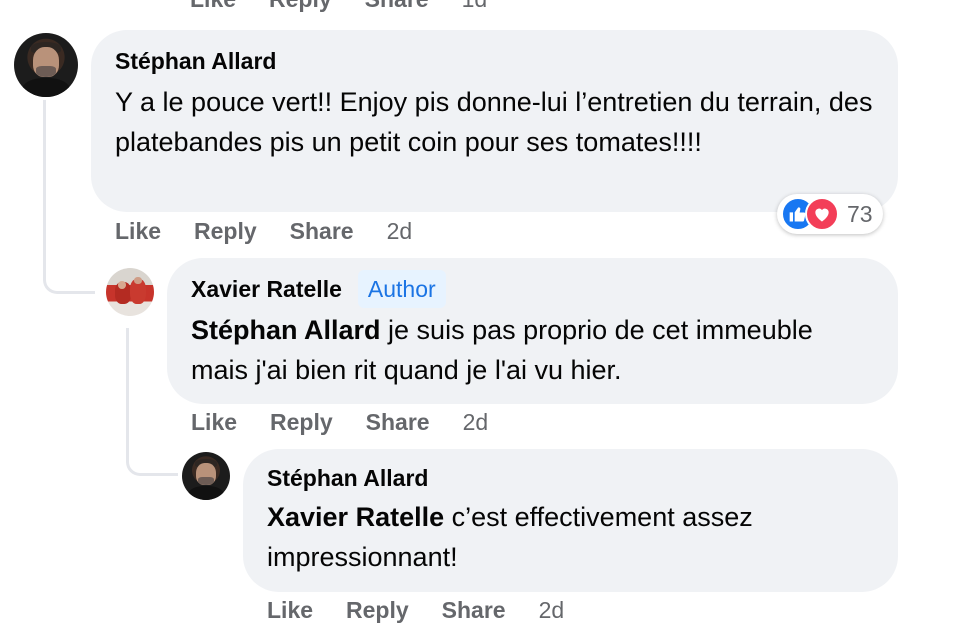 The width and height of the screenshot is (980, 630). I want to click on reaction-summary: 73, so click(830, 214).